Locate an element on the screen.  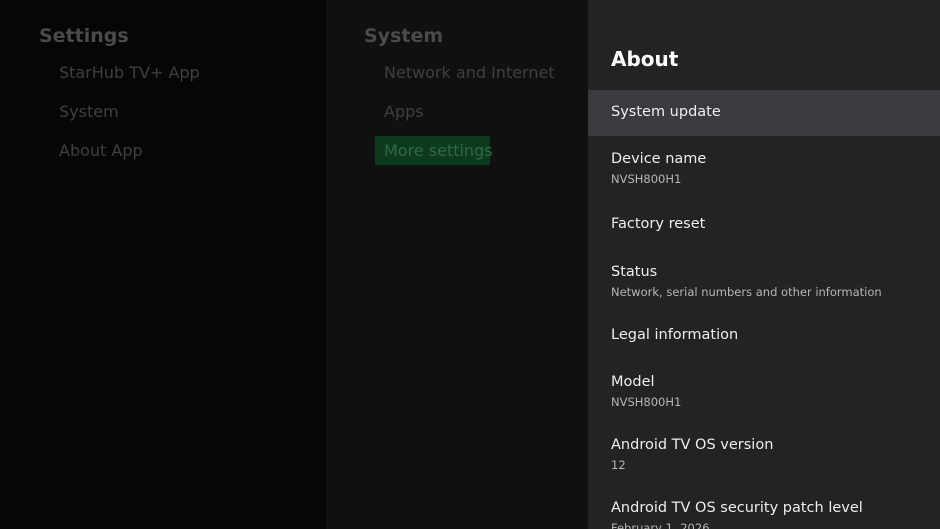
device-name-row: Device name NVSH800H1 is located at coordinates (764, 169).